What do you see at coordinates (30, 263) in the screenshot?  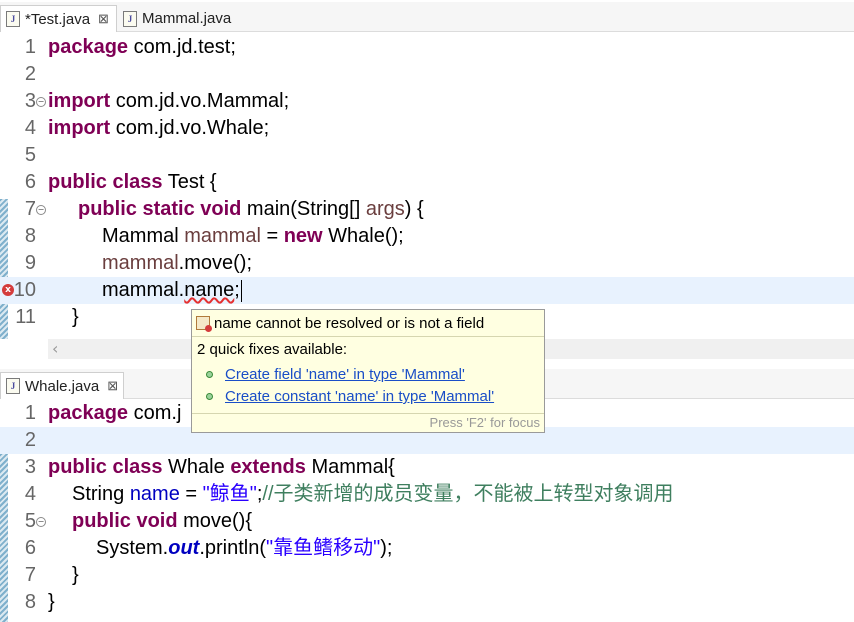 I see `line-number: 9` at bounding box center [30, 263].